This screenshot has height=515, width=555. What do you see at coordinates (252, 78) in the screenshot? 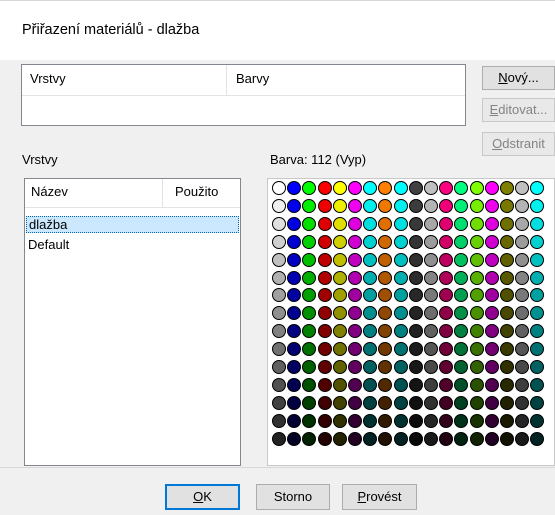
I see `column-header-colors: Barvy` at bounding box center [252, 78].